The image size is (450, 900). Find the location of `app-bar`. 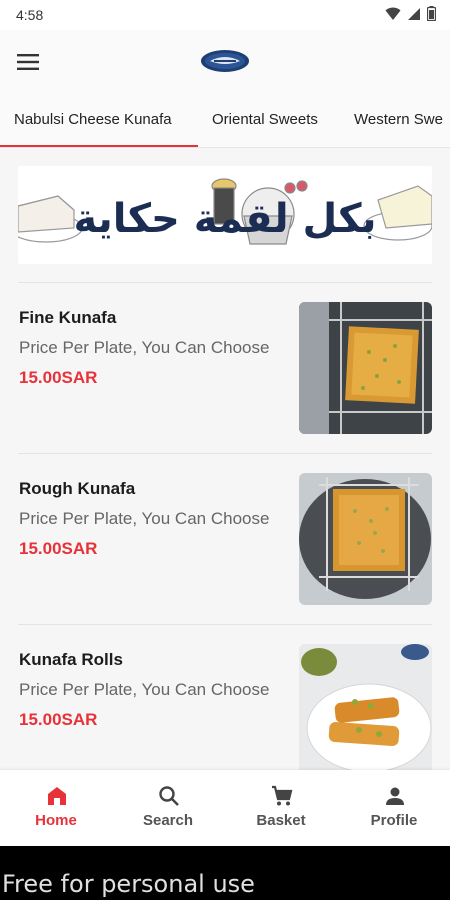

app-bar is located at coordinates (225, 62).